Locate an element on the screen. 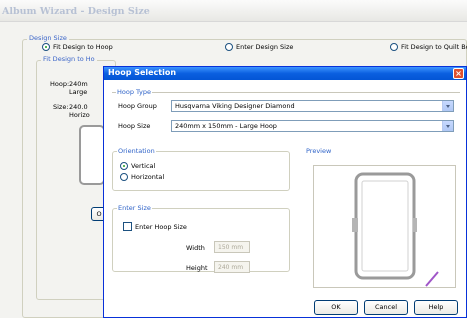 The height and width of the screenshot is (318, 467). dialog-titlebar: Hoop Selection × is located at coordinates (285, 73).